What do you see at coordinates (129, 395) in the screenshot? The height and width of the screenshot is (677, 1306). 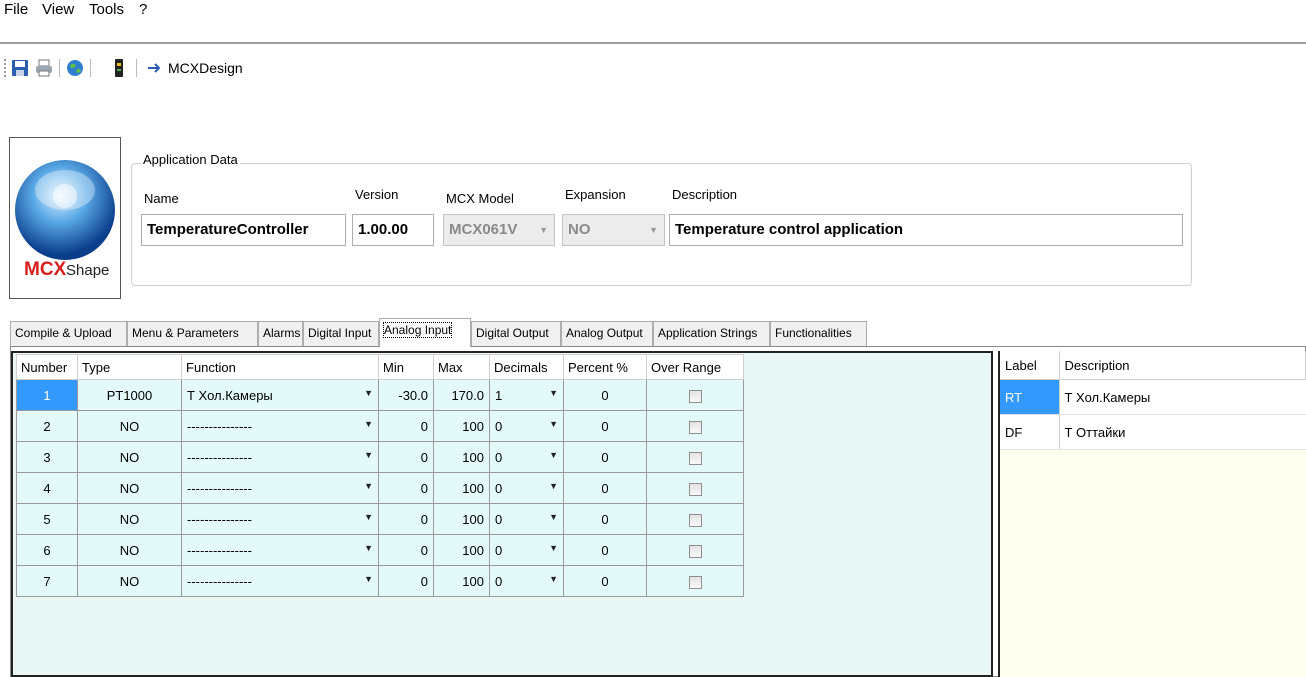 I see `cell-type: PT1000` at bounding box center [129, 395].